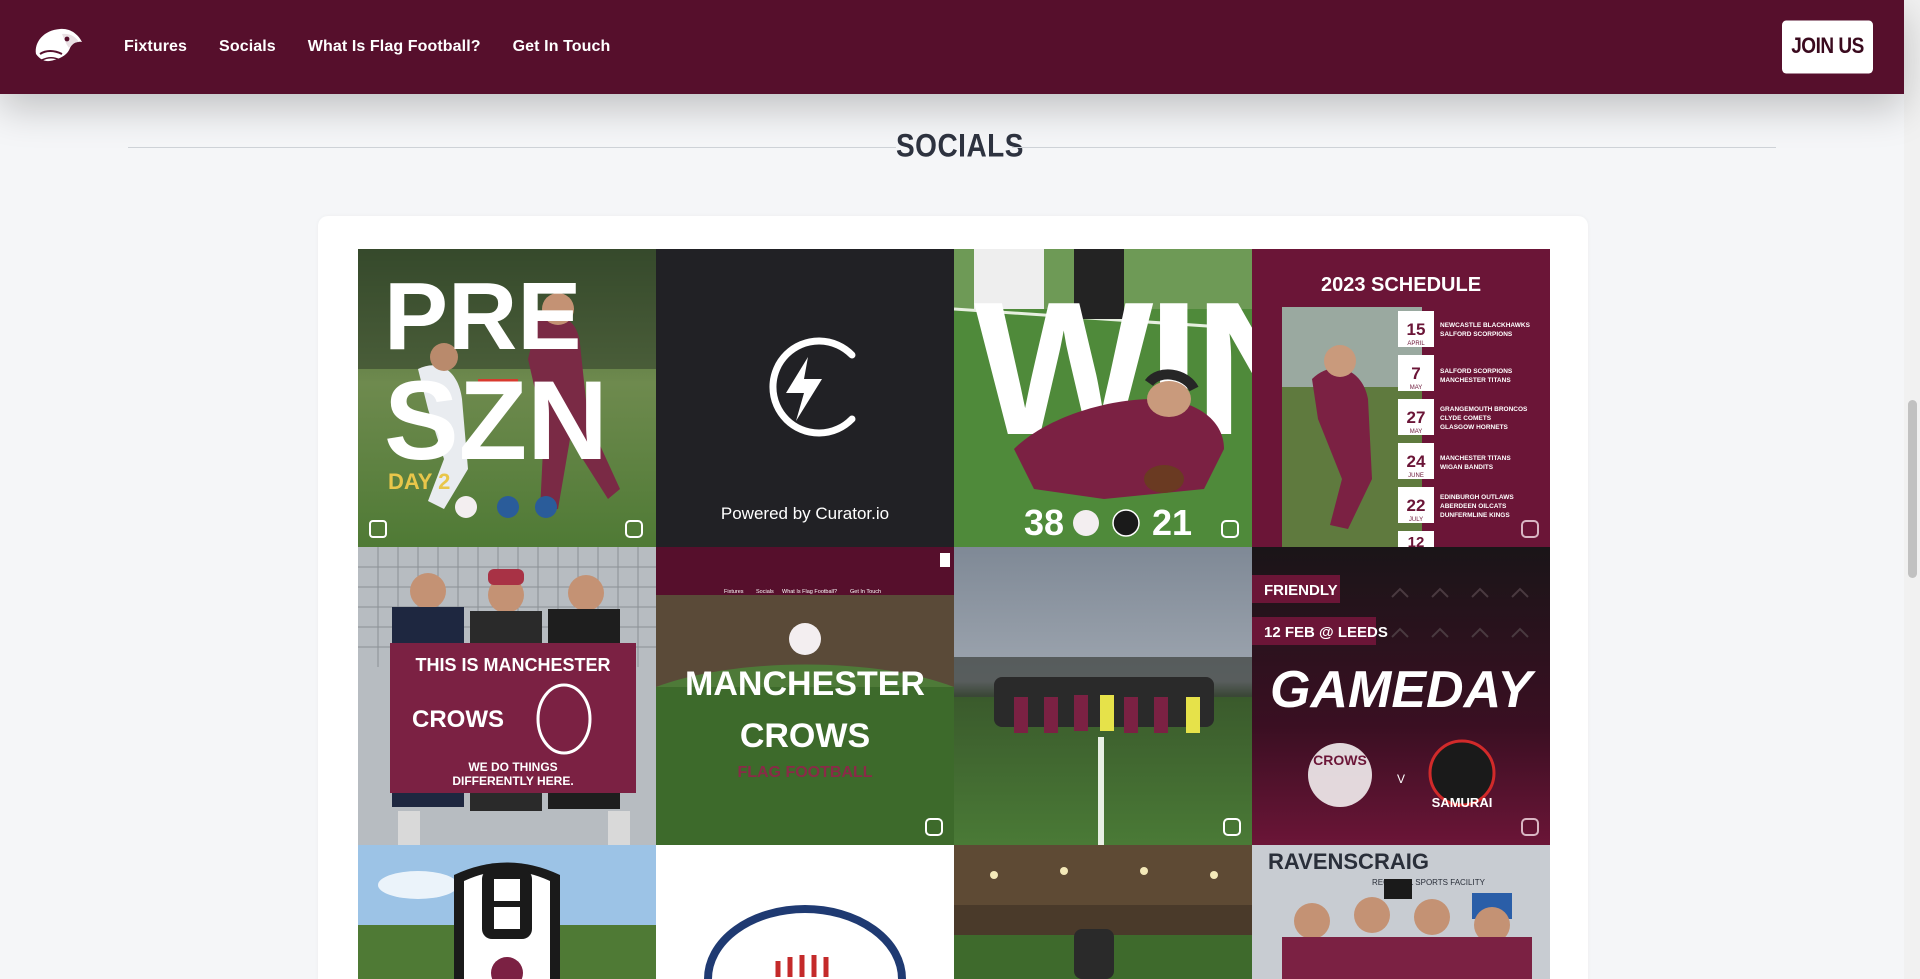 This screenshot has width=1920, height=979. Describe the element at coordinates (1416, 476) in the screenshot. I see `svg-text: JUNE` at that location.